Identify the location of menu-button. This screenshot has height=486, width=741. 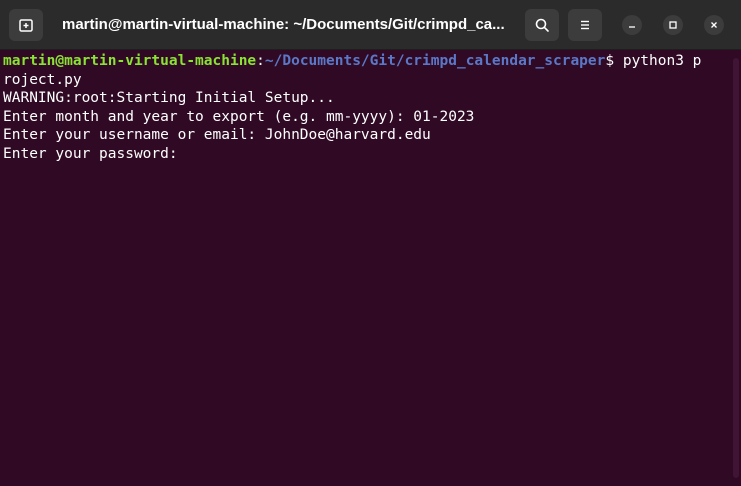
(585, 25).